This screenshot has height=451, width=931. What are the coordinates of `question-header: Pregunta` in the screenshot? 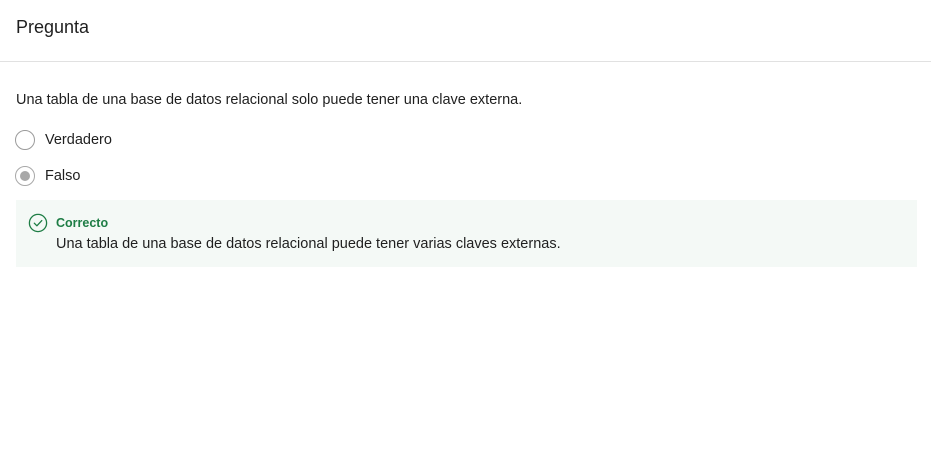 It's located at (465, 31).